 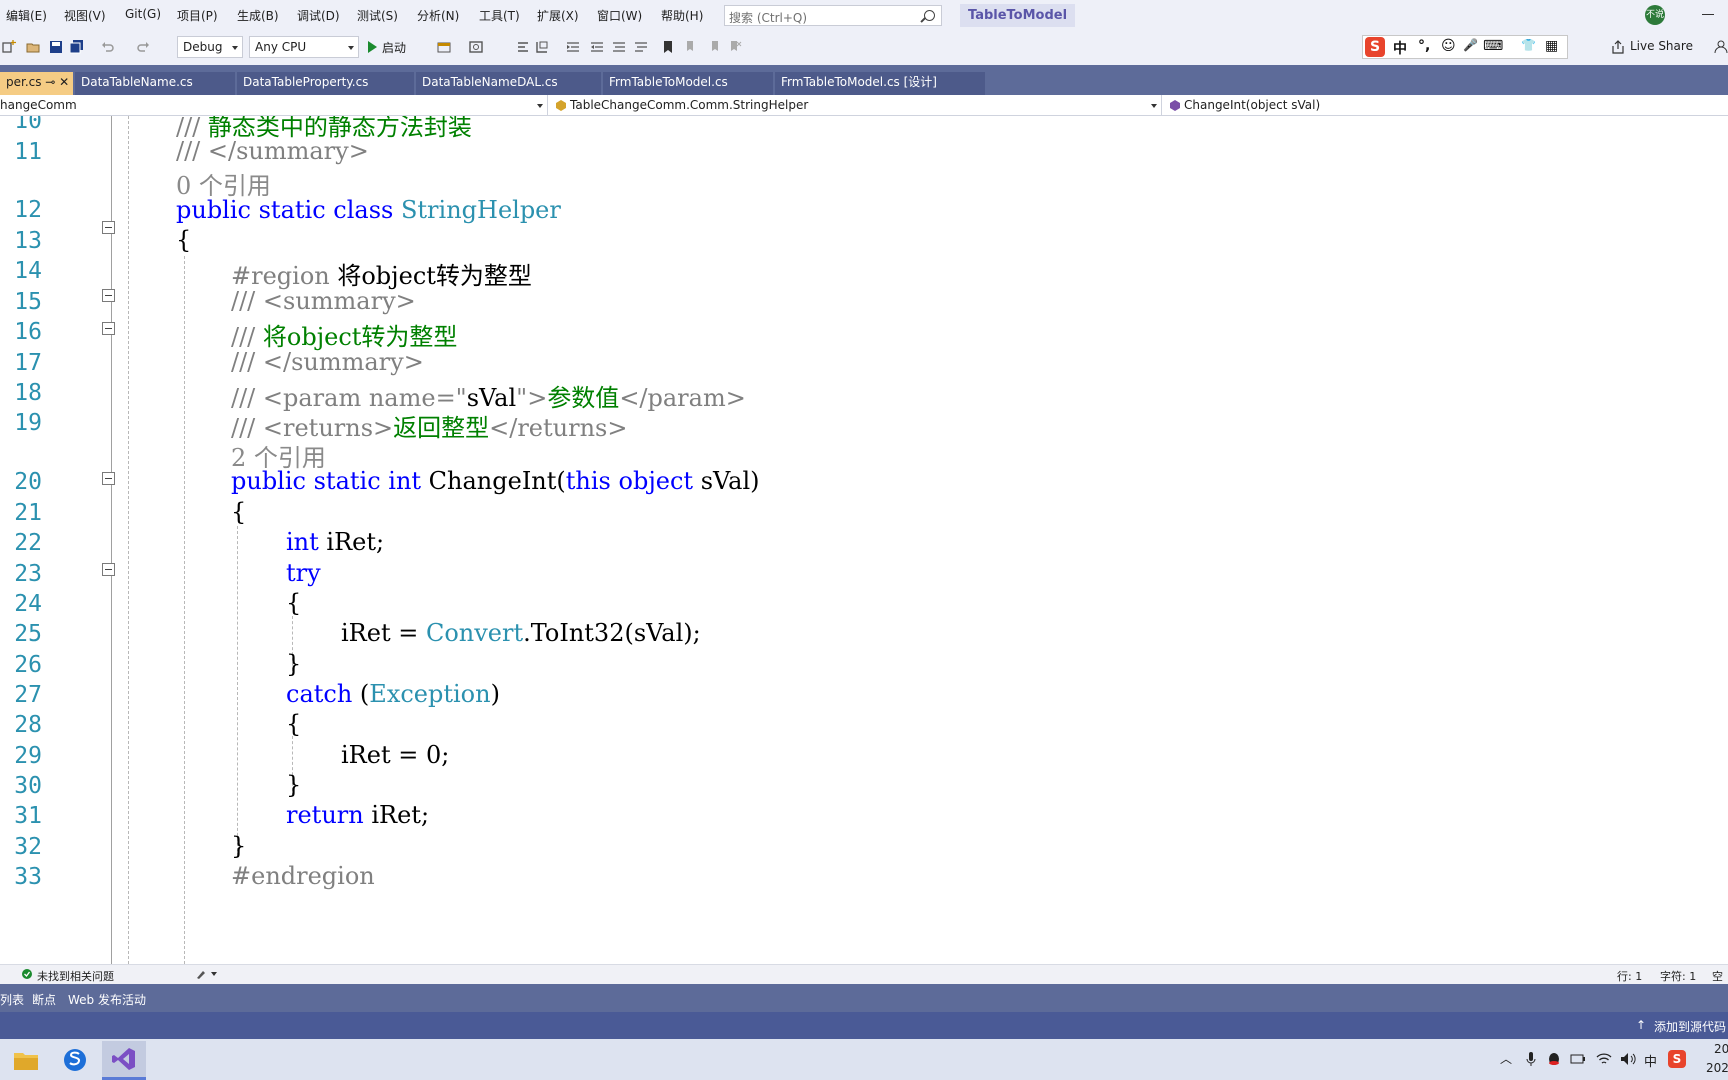 What do you see at coordinates (1528, 45) in the screenshot?
I see `skin-icon: 👕` at bounding box center [1528, 45].